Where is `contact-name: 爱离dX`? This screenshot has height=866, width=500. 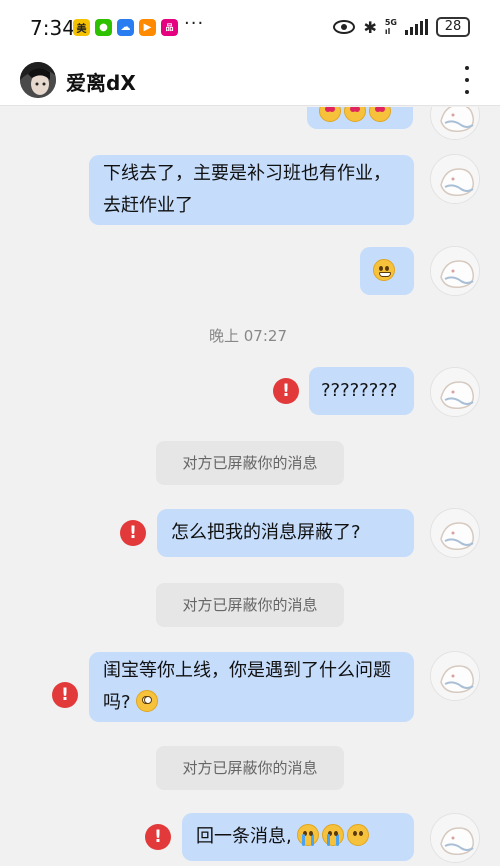
contact-name: 爱离dX is located at coordinates (101, 83).